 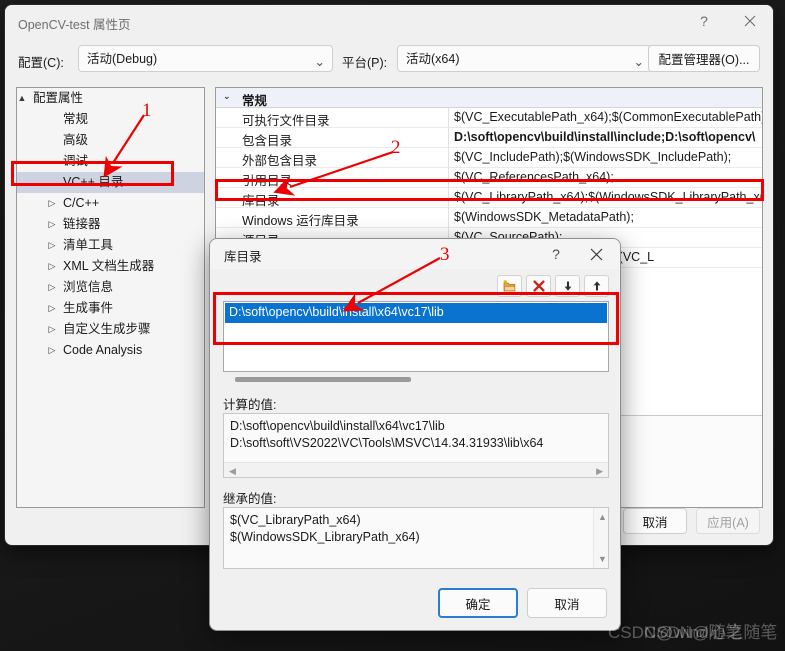 What do you see at coordinates (122, 59) in the screenshot?
I see `config-select-value: 活动(Debug)` at bounding box center [122, 59].